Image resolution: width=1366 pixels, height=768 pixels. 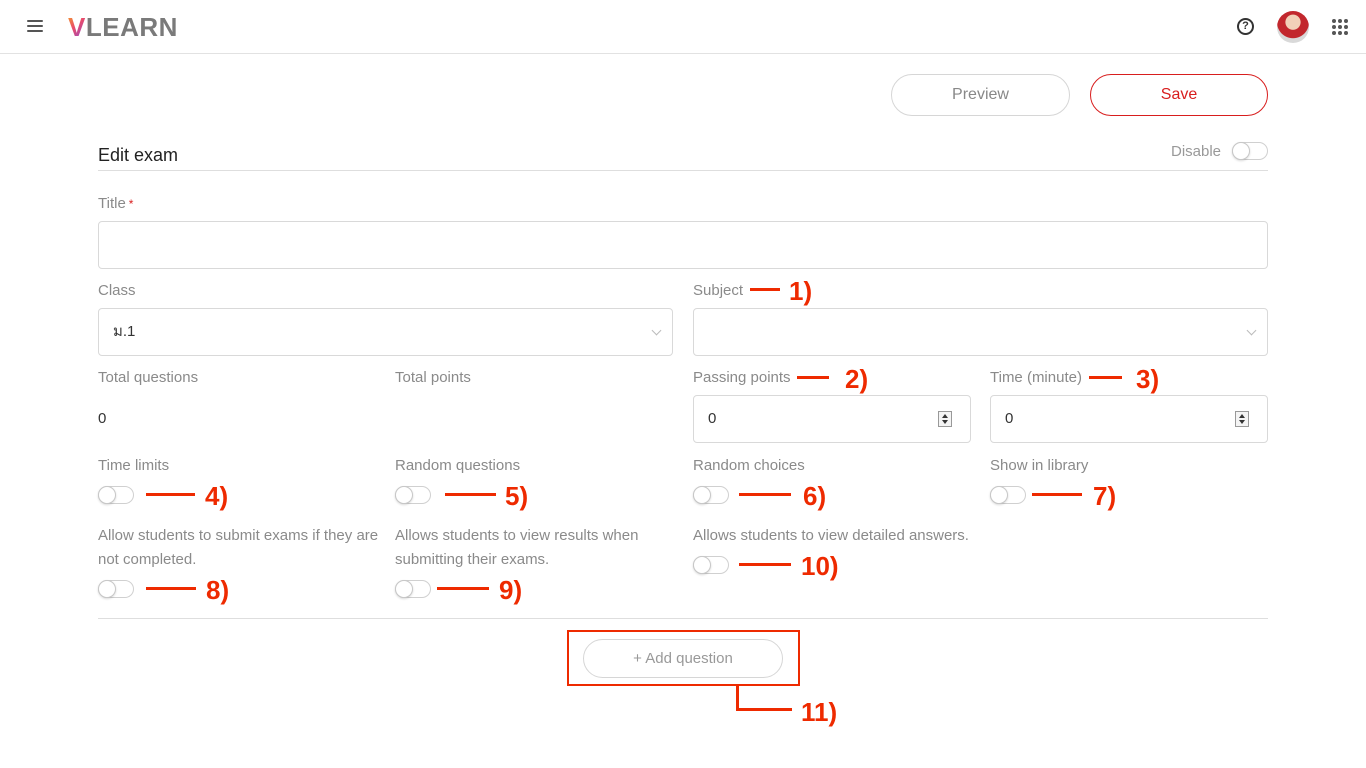 What do you see at coordinates (683, 245) in the screenshot?
I see `title-input` at bounding box center [683, 245].